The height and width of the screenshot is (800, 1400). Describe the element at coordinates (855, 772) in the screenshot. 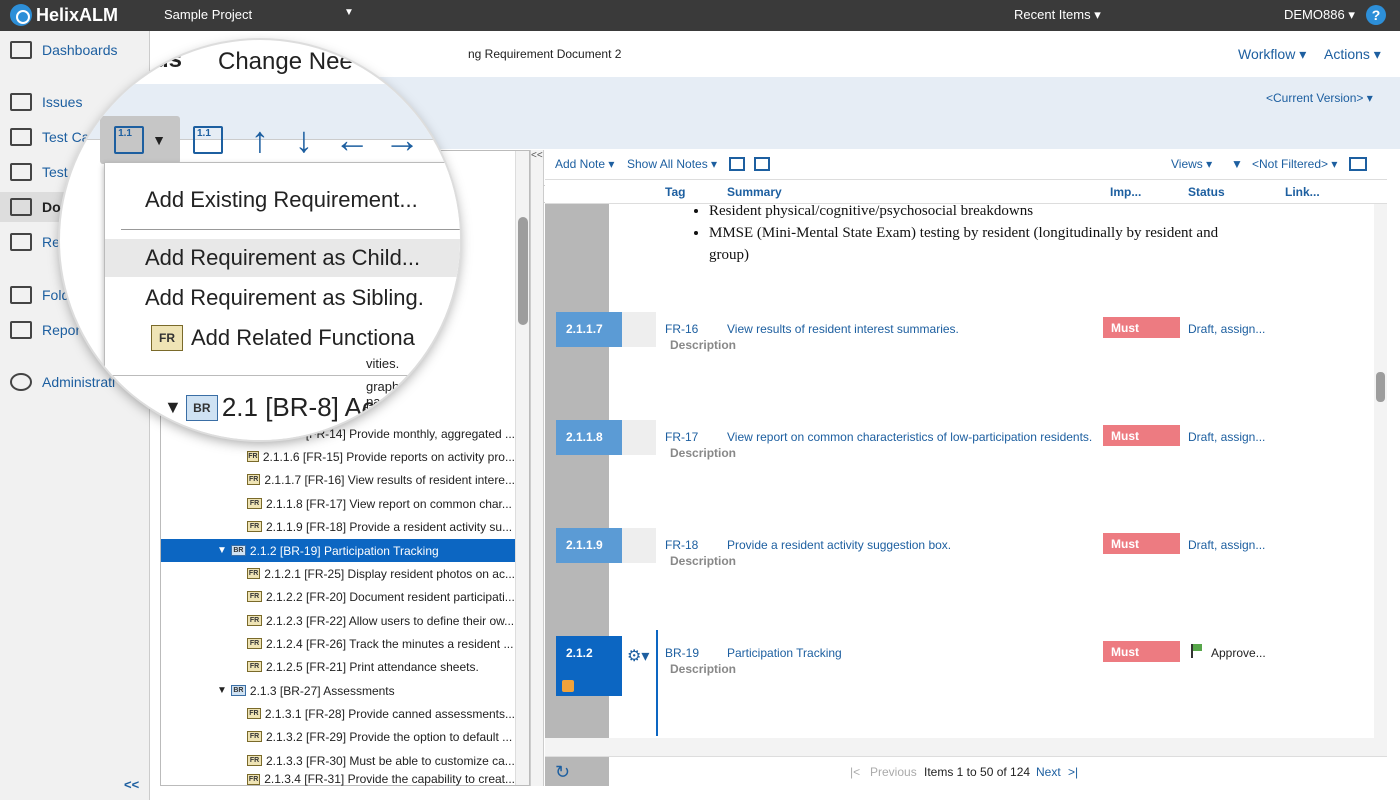

I see `first-page-button: |<` at that location.